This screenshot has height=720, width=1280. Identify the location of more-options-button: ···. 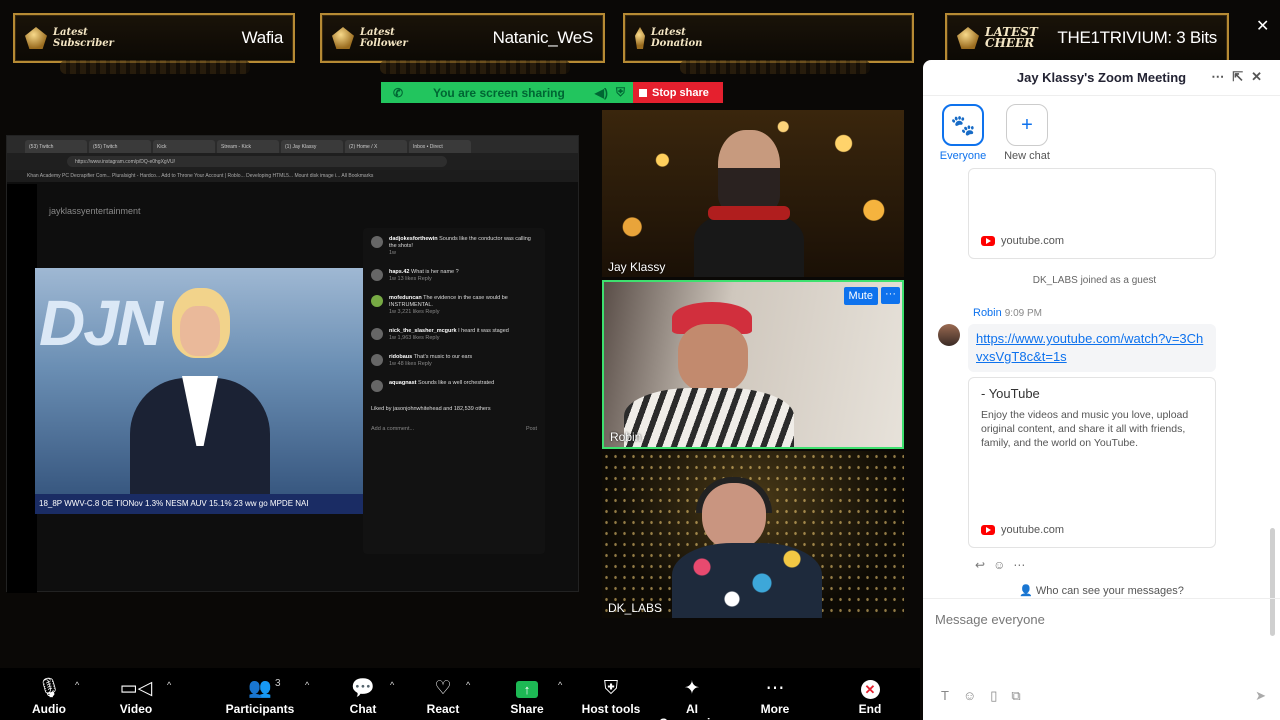
(890, 295).